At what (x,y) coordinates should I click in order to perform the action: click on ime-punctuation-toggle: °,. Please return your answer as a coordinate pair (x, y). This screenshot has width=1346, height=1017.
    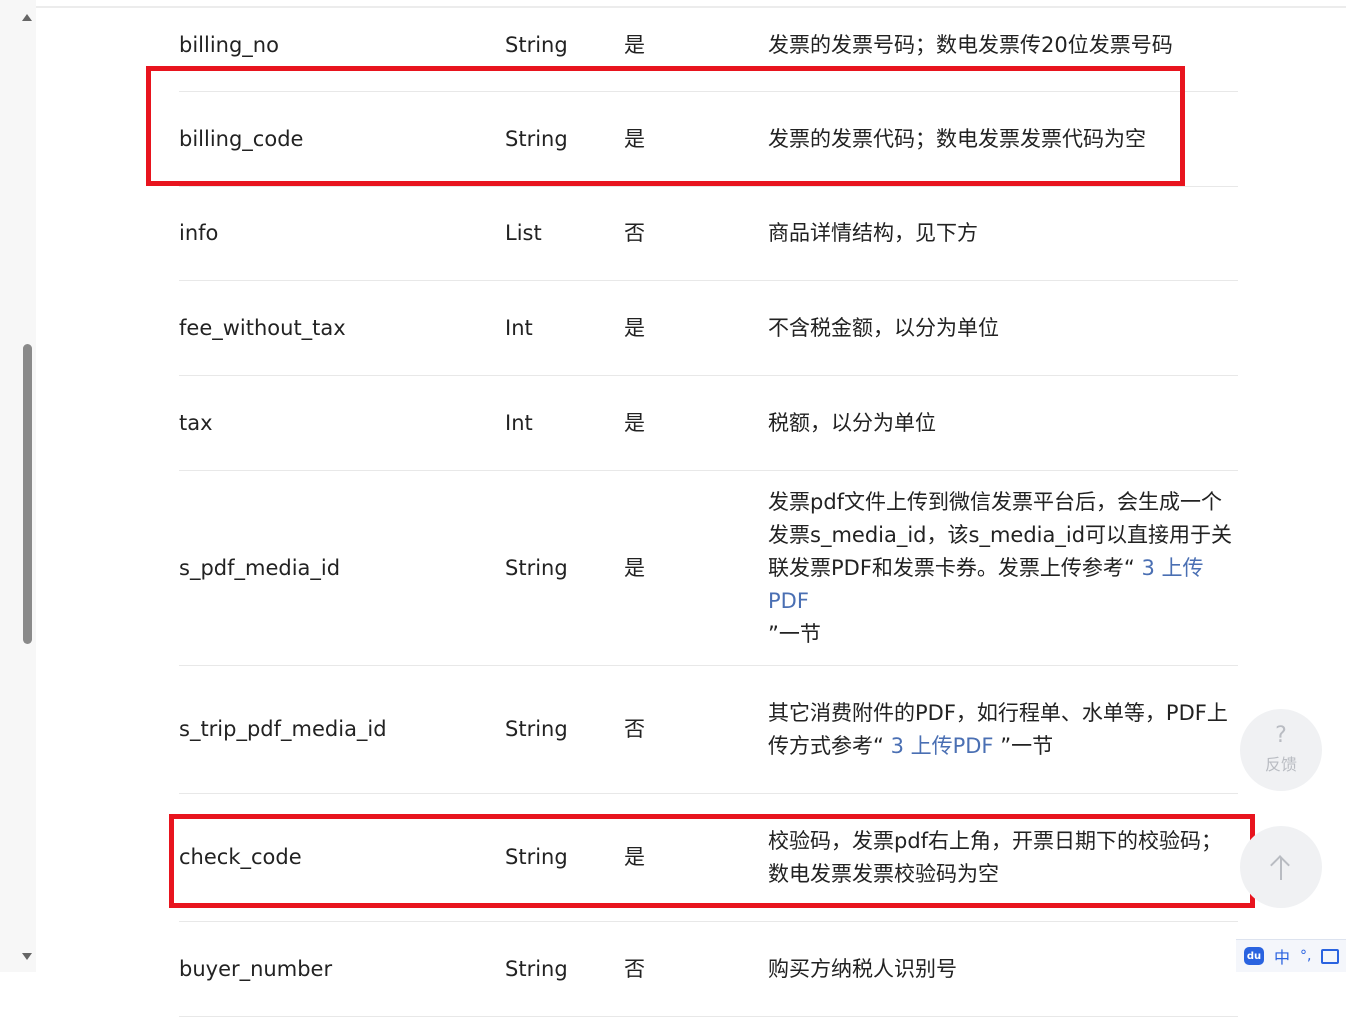
    Looking at the image, I should click on (1305, 956).